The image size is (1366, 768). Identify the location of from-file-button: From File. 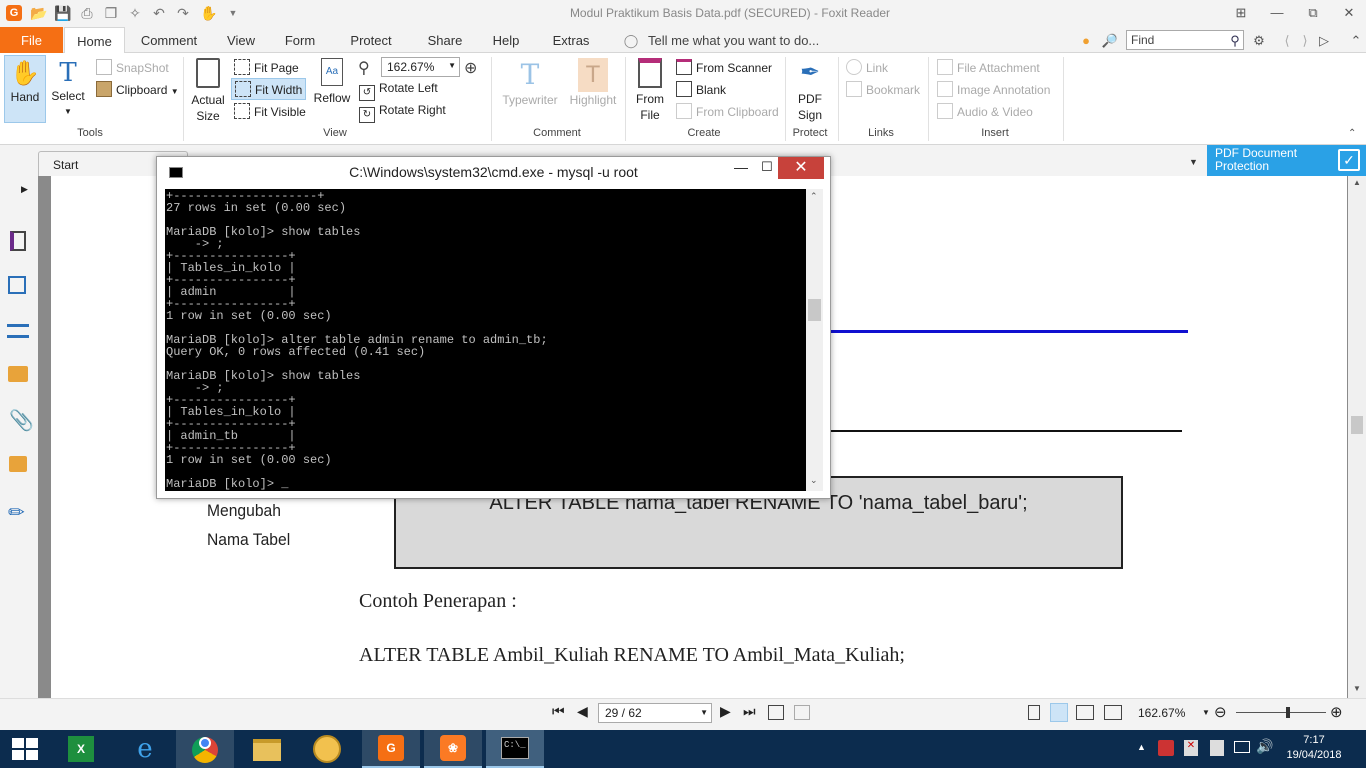
(650, 91).